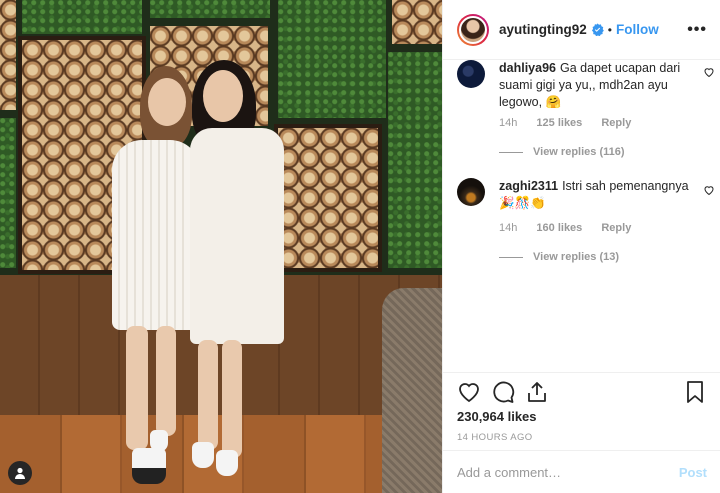  What do you see at coordinates (469, 392) in the screenshot?
I see `like-heart-icon` at bounding box center [469, 392].